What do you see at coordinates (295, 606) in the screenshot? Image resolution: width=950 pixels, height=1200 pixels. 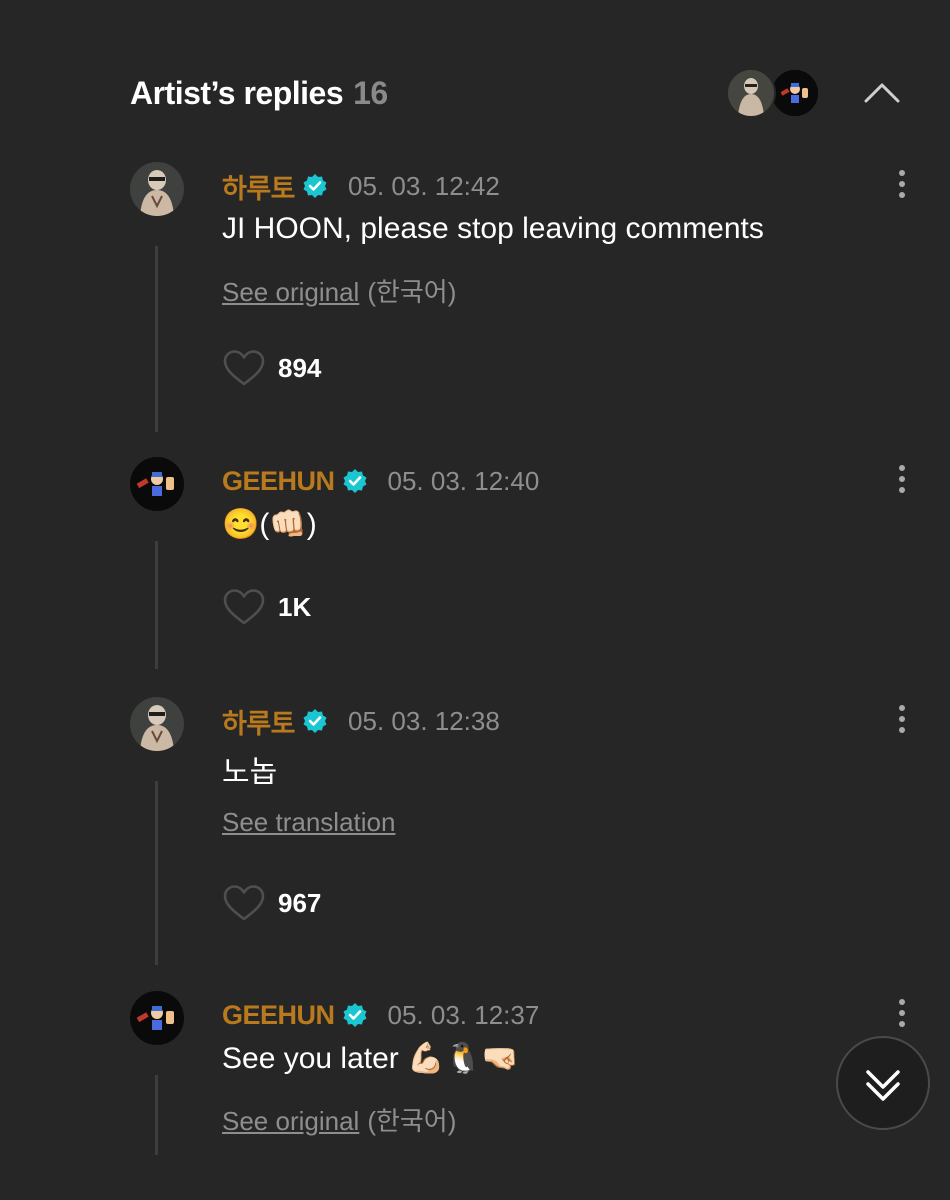 I see `like-count: 1K` at bounding box center [295, 606].